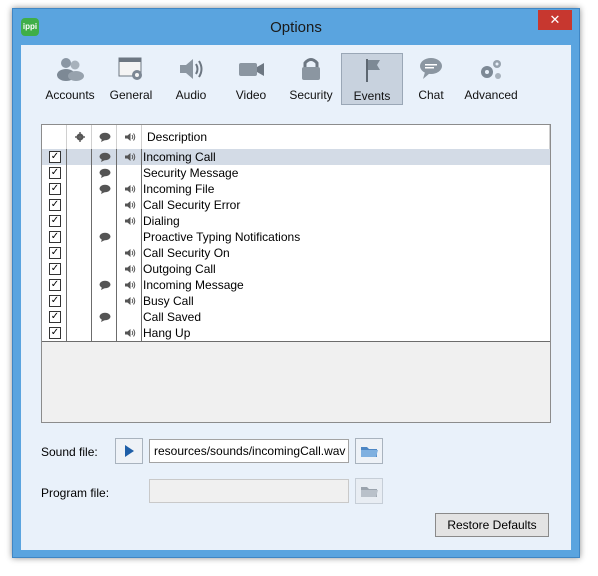 The width and height of the screenshot is (598, 576). Describe the element at coordinates (296, 189) in the screenshot. I see `table-row: ✓ Incoming File` at that location.